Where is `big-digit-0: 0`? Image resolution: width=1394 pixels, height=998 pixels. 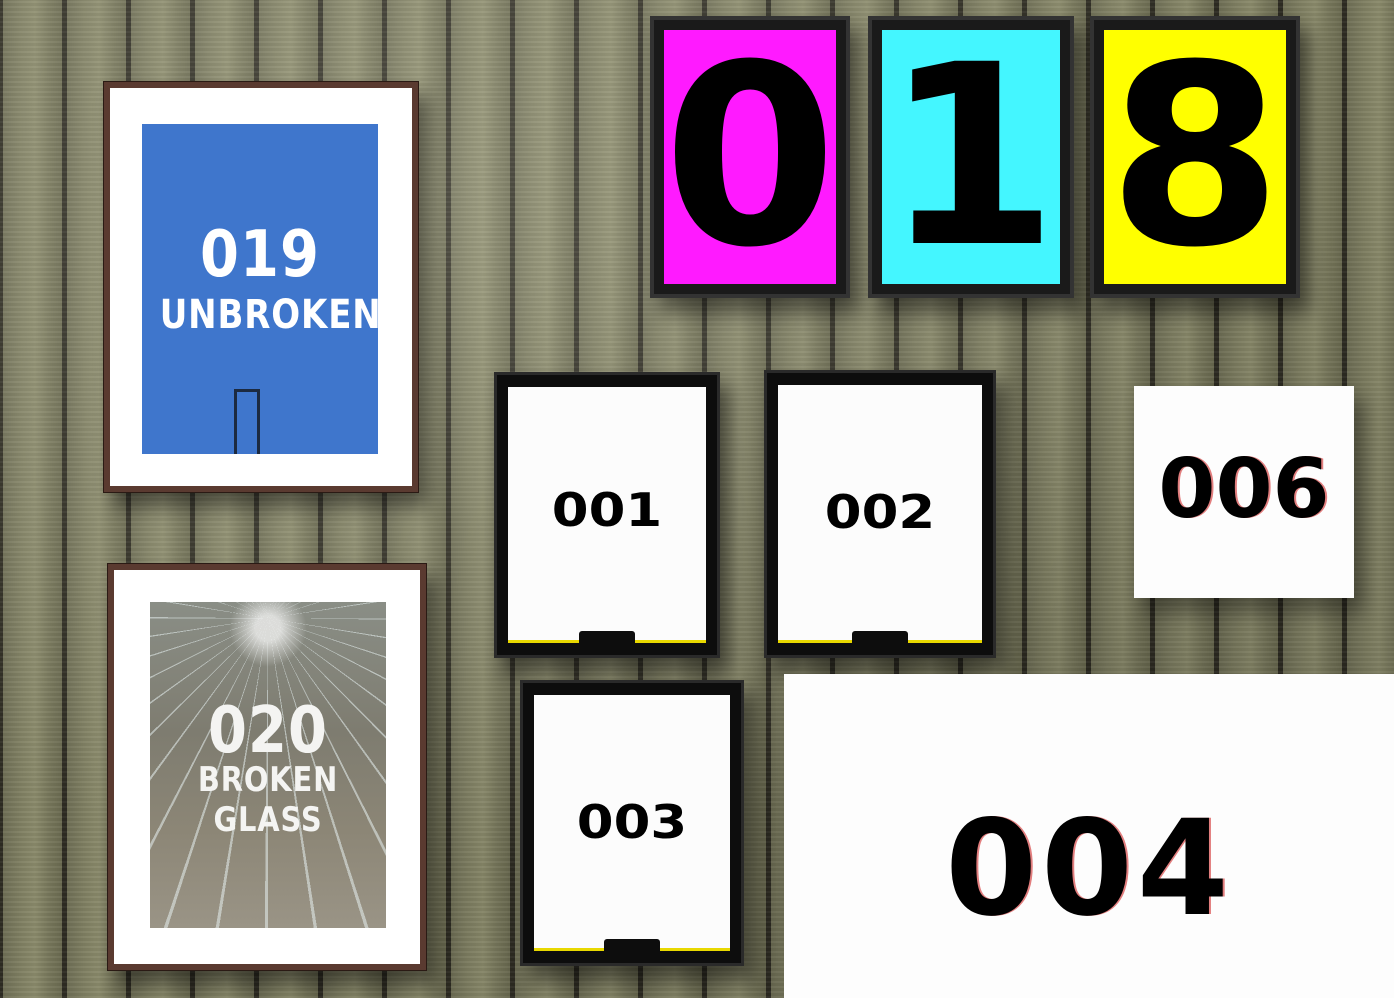 big-digit-0: 0 is located at coordinates (750, 156).